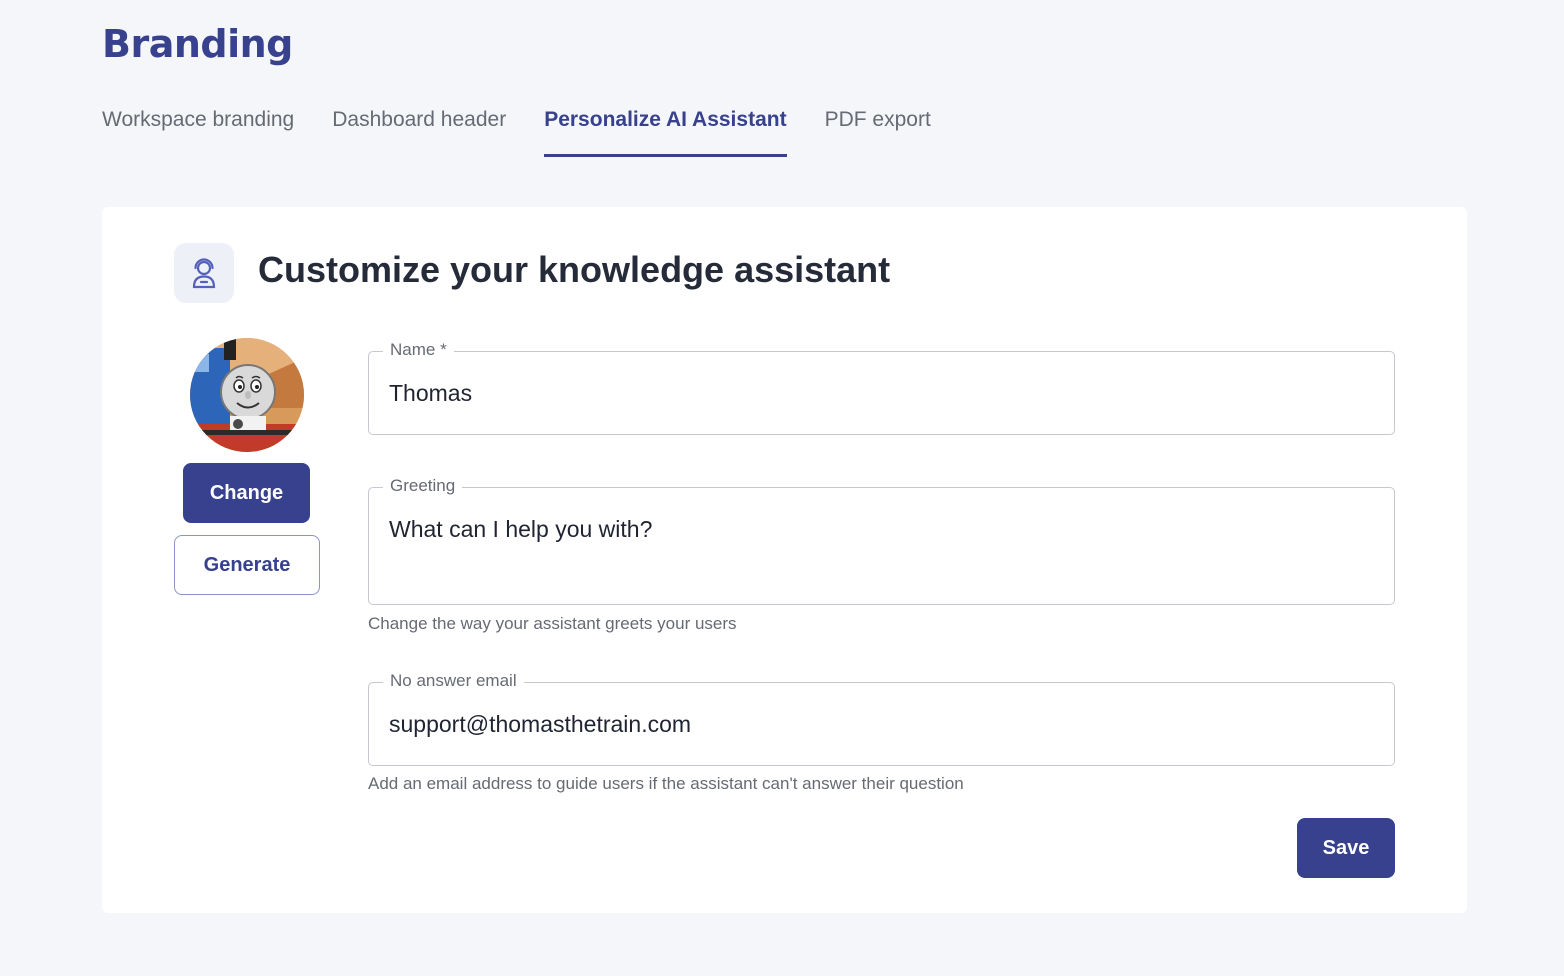  I want to click on tab-personalize-ai-assistant: Personalize AI Assistant, so click(665, 132).